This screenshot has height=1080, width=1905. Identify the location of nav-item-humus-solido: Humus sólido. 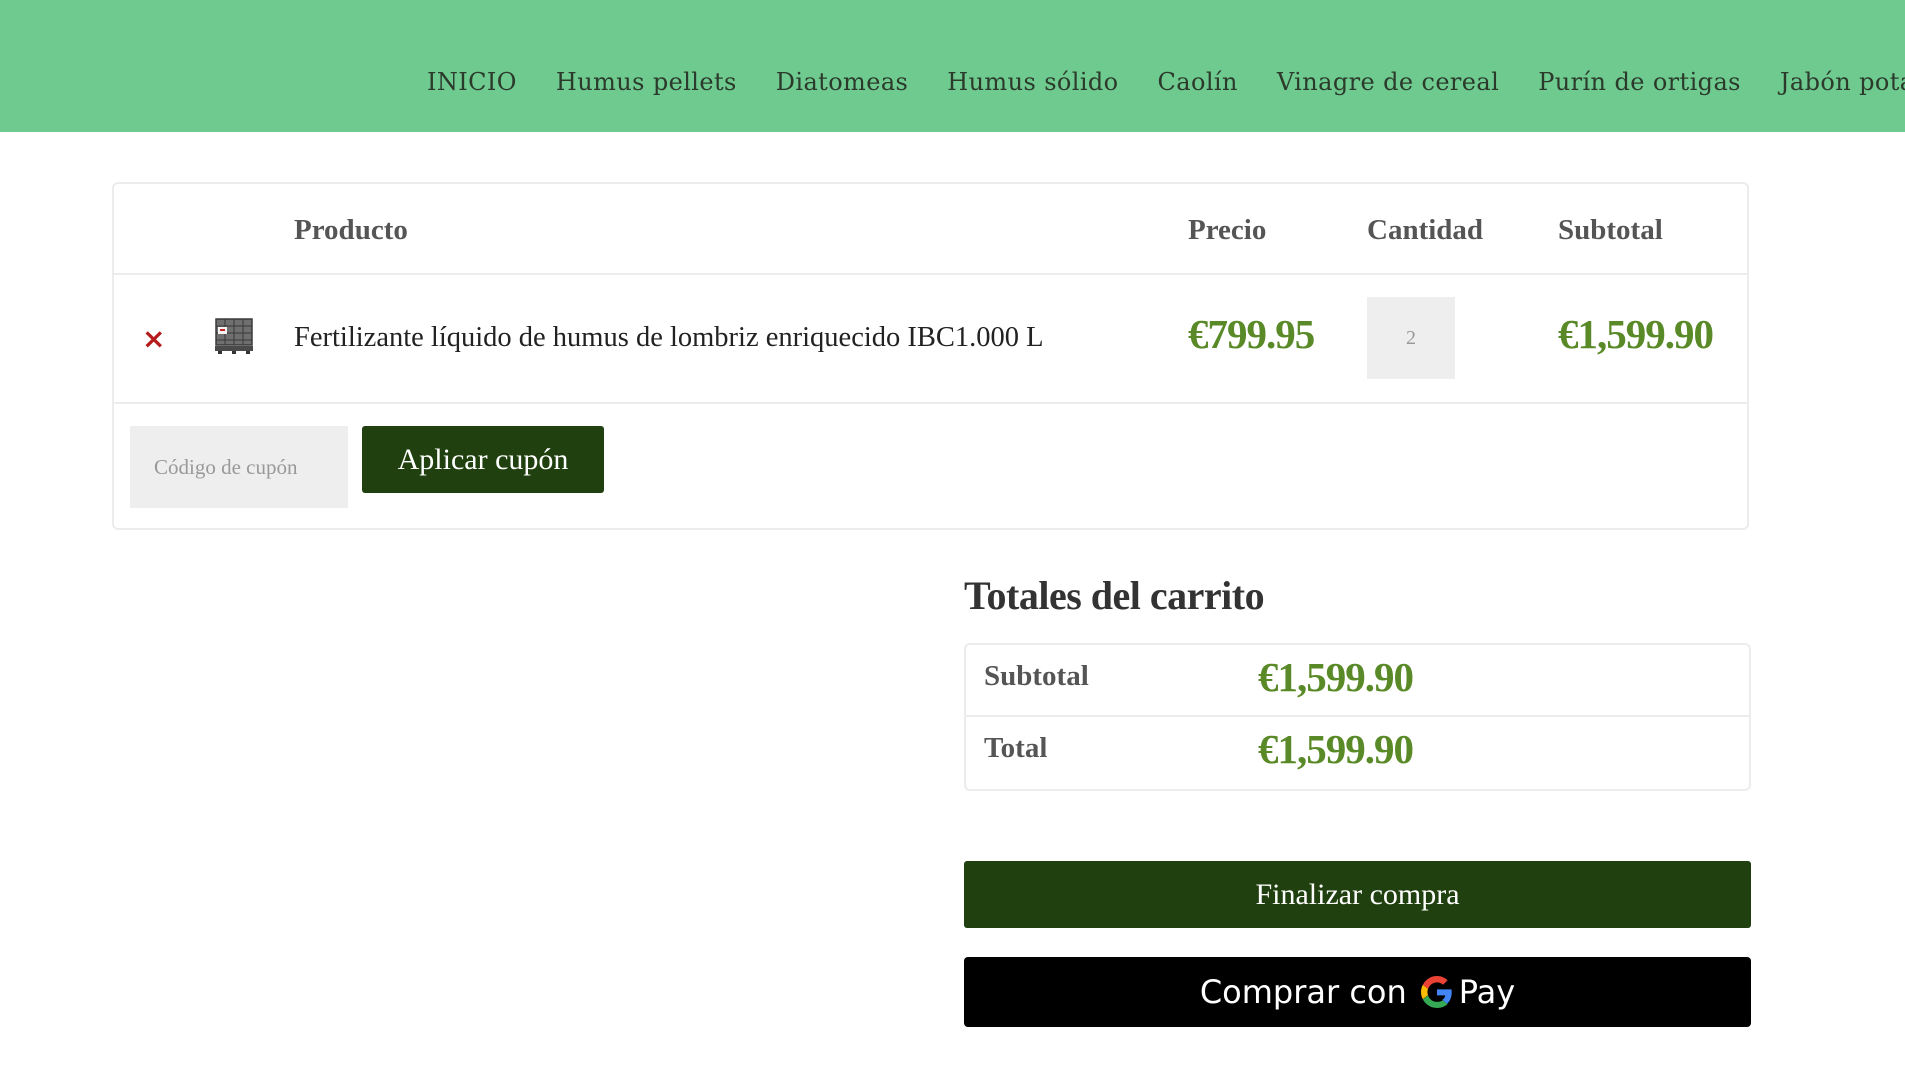
(1032, 82).